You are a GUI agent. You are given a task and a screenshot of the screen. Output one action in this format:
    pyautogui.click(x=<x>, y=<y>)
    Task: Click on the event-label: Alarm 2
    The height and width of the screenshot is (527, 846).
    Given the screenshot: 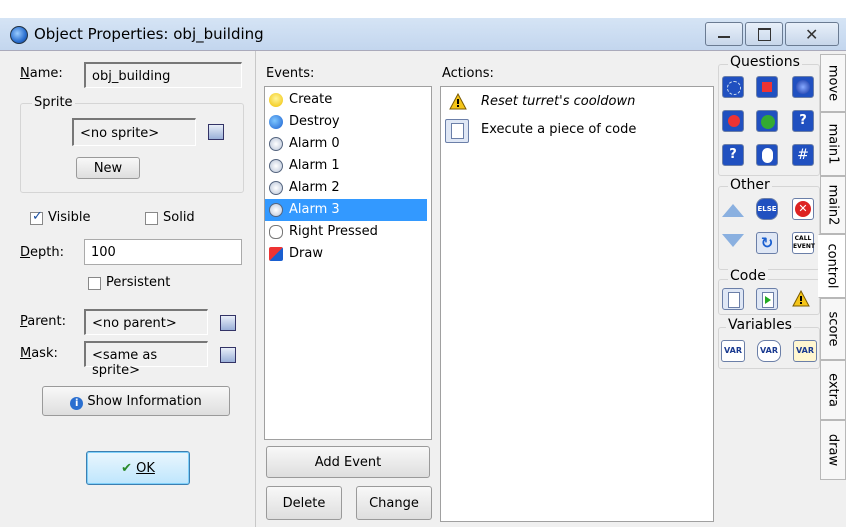 What is the action you would take?
    pyautogui.click(x=314, y=187)
    